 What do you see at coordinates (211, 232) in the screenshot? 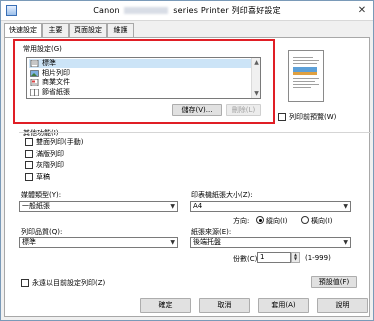
I see `paper-source-label: 紙張來源(E):` at bounding box center [211, 232].